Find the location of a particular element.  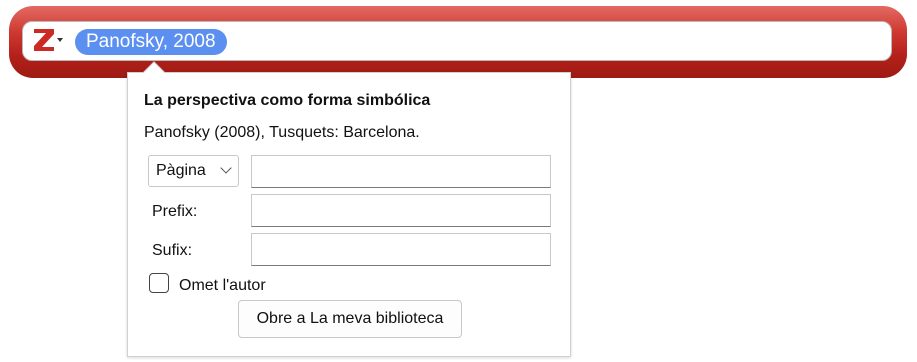

locator-select-value: Pàgina is located at coordinates (181, 170).